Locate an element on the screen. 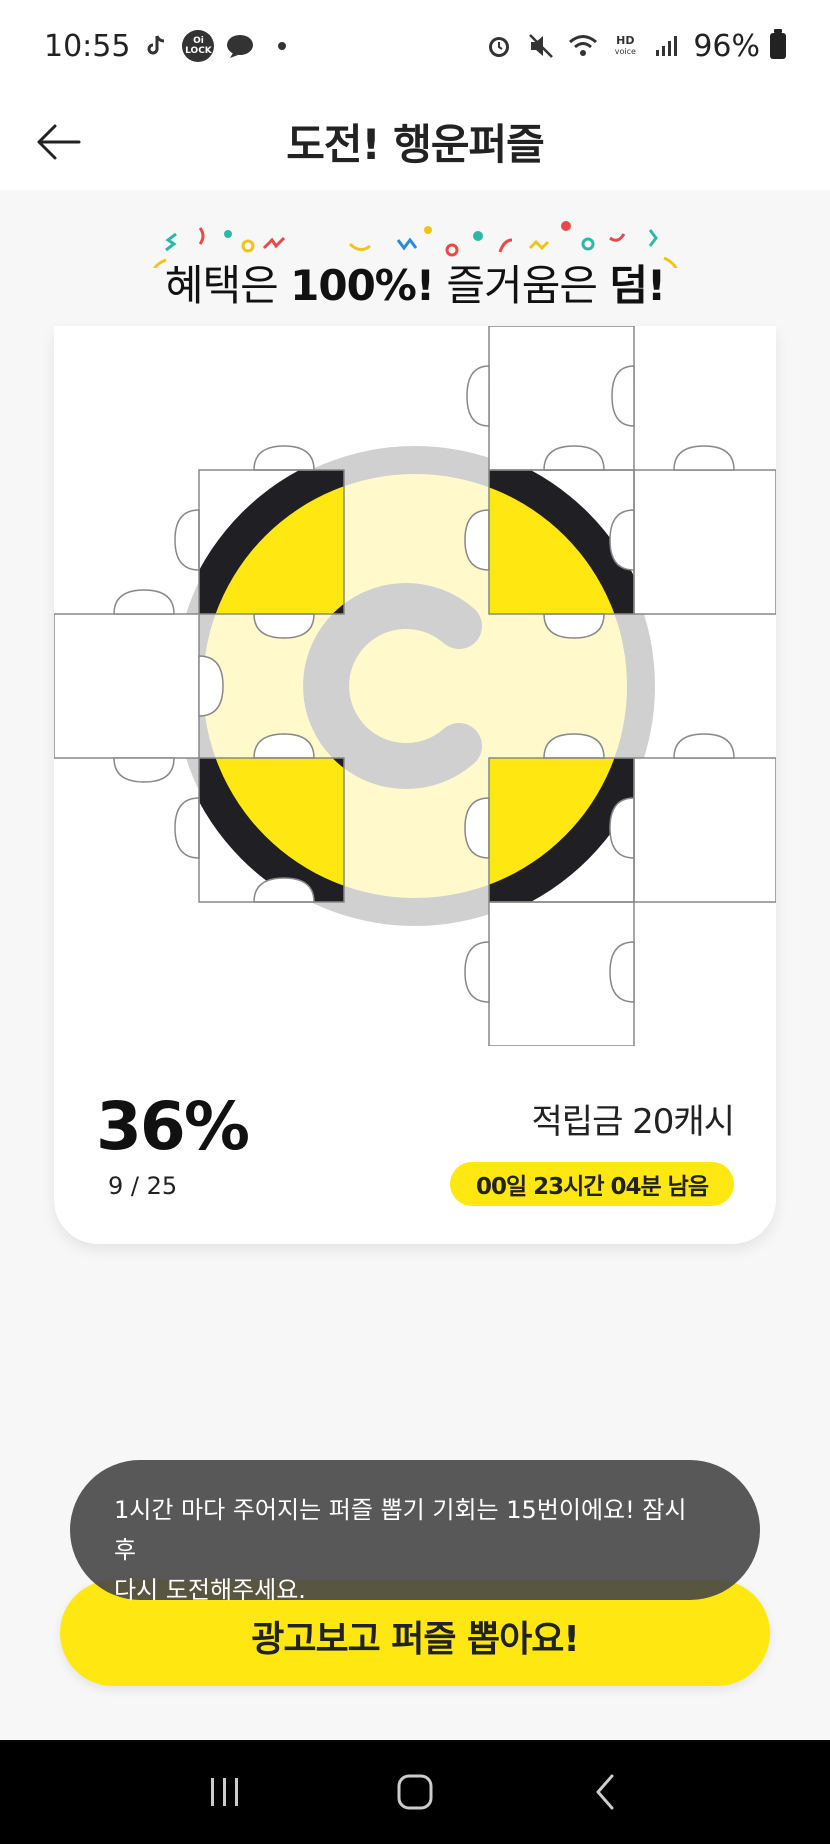 This screenshot has width=830, height=1844. progress-count: 9 / 25 is located at coordinates (143, 1186).